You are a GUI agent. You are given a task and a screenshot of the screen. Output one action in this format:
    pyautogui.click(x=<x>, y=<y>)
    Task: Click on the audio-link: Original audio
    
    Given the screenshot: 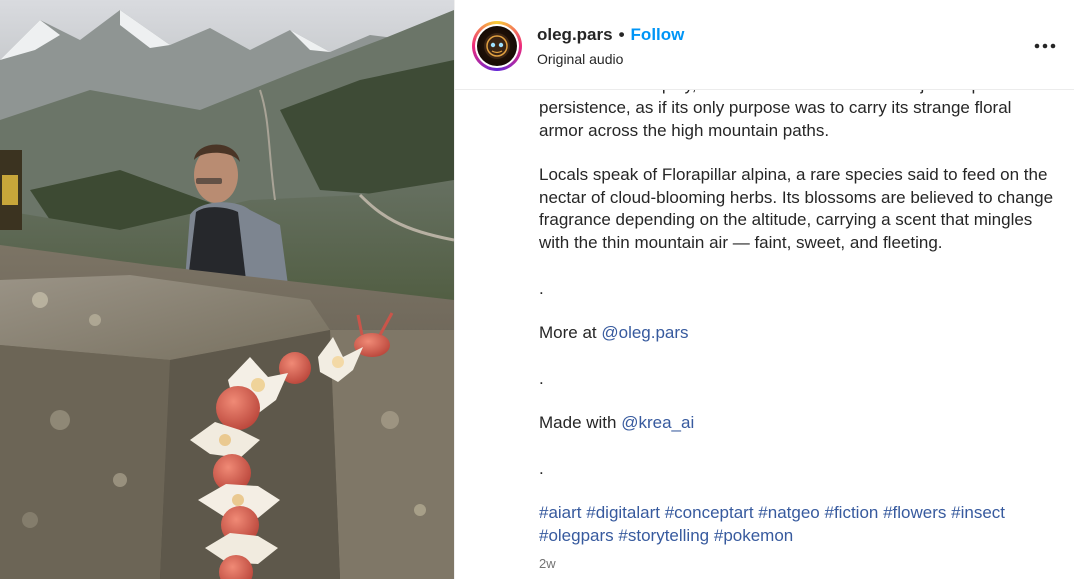 What is the action you would take?
    pyautogui.click(x=580, y=59)
    